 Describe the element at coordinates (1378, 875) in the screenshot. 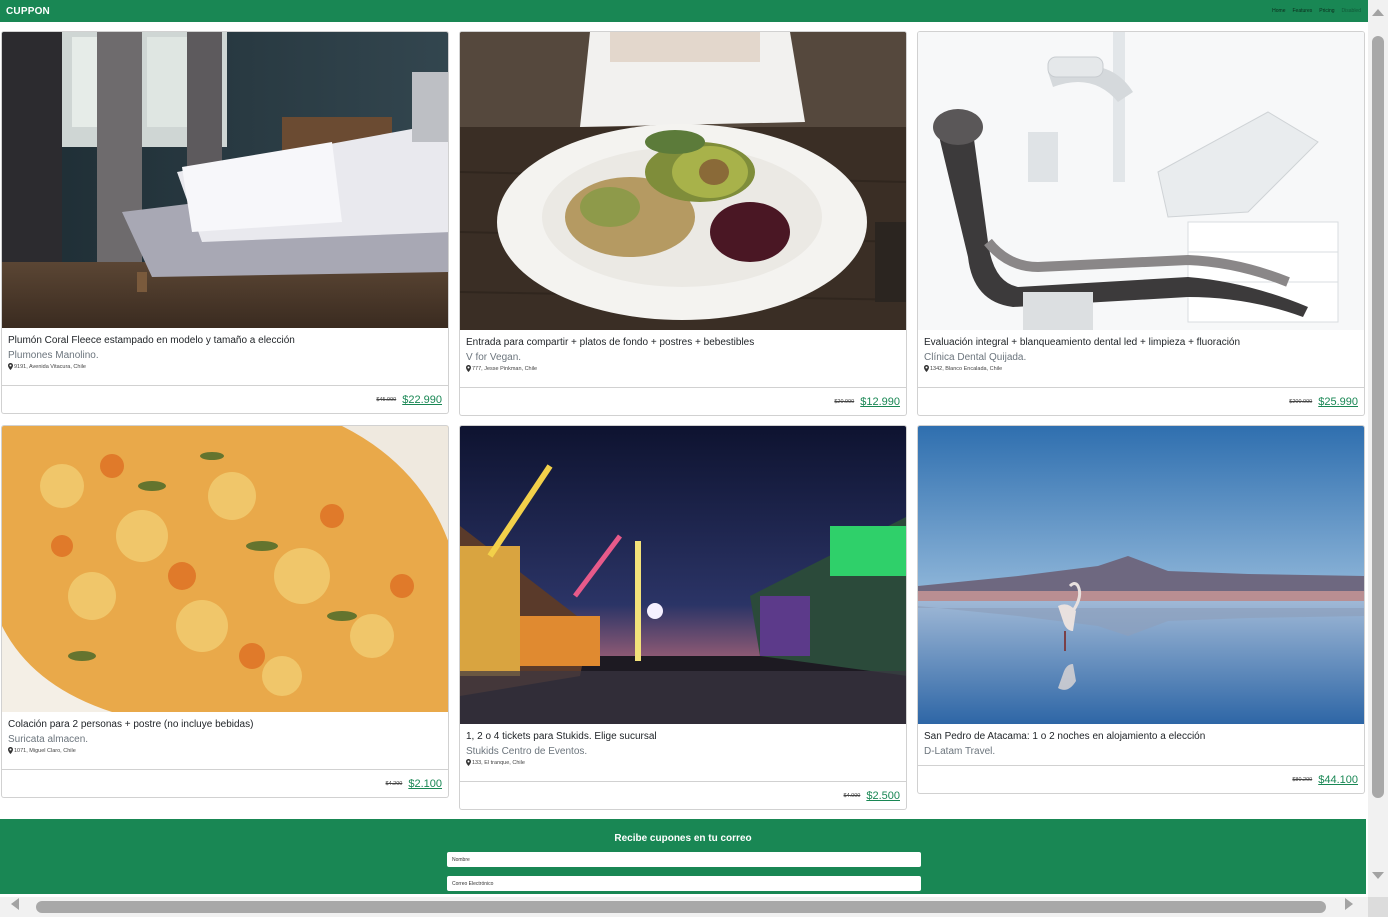

I see `scroll-down-arrow-icon` at that location.